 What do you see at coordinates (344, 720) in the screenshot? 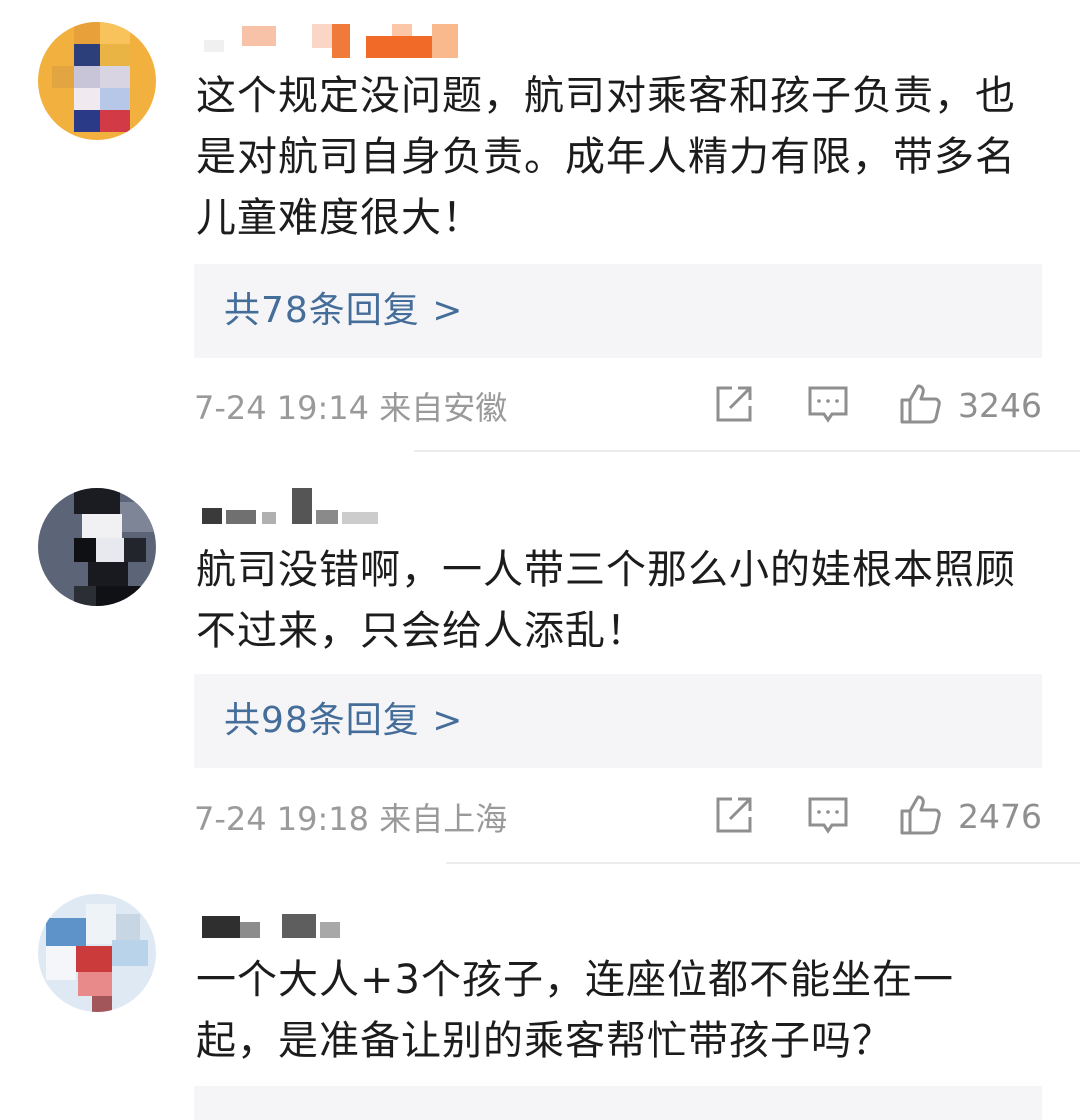
I see `replies-count-label: 共98条回复 >` at bounding box center [344, 720].